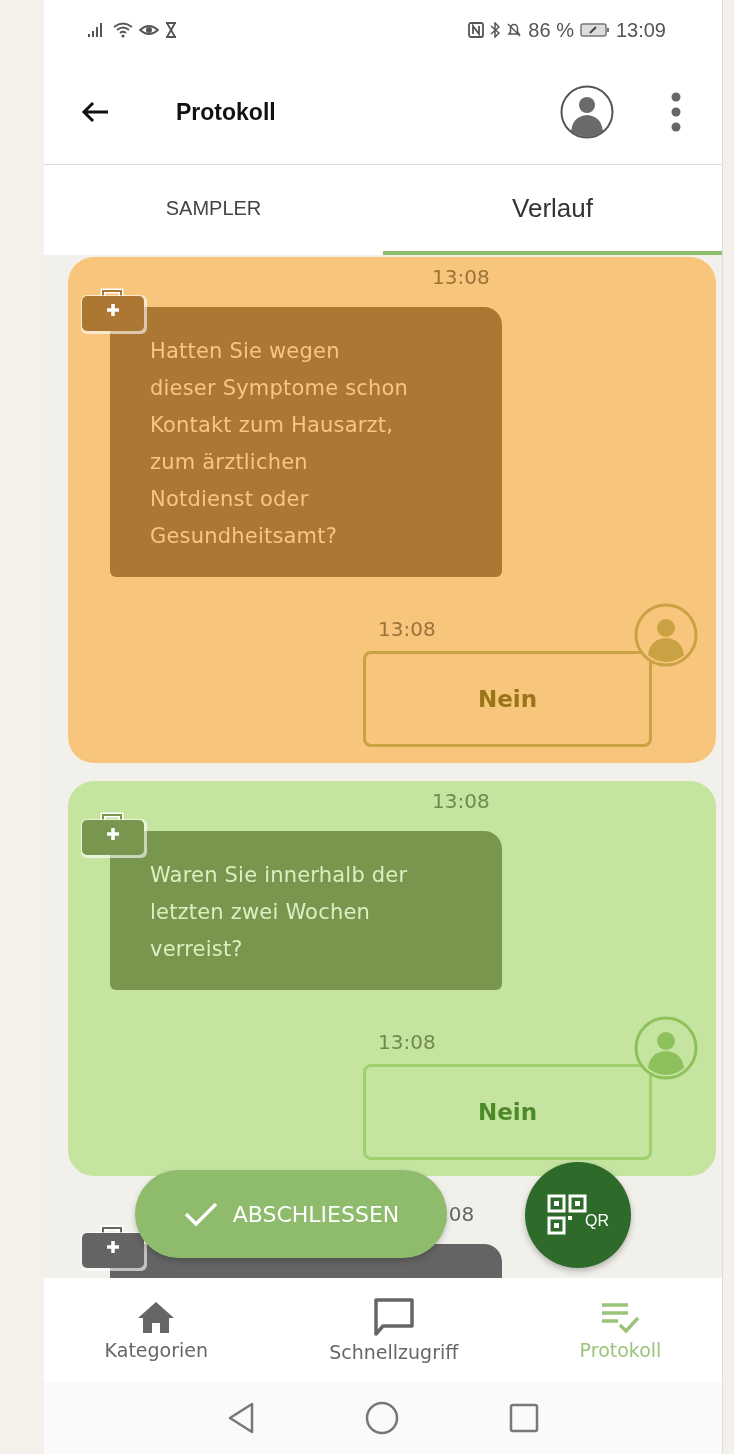 This screenshot has width=734, height=1454. I want to click on recents-nav-icon, so click(524, 1418).